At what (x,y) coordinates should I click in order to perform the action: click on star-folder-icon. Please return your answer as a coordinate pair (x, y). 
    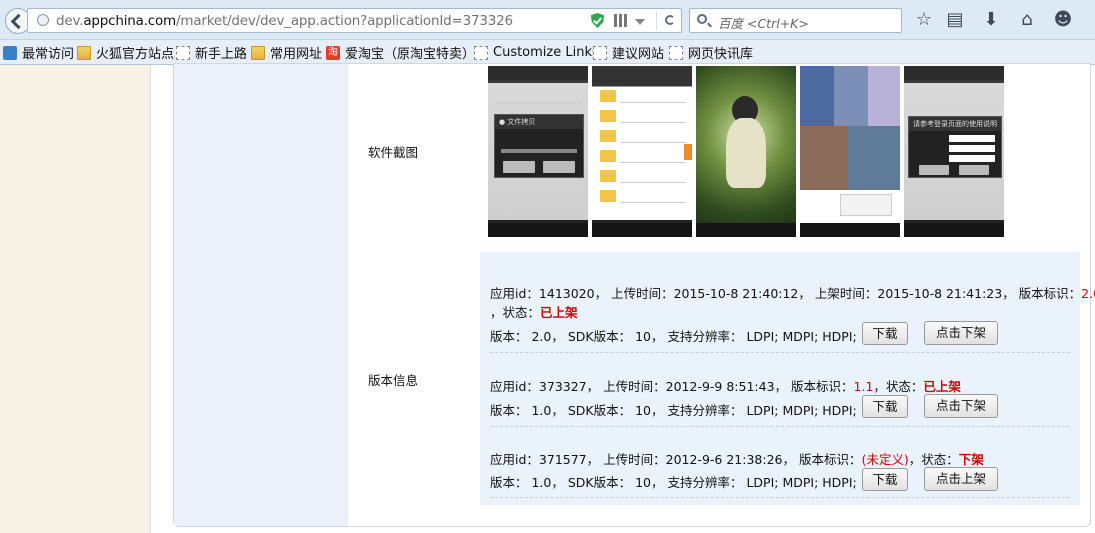
    Looking at the image, I should click on (10, 52).